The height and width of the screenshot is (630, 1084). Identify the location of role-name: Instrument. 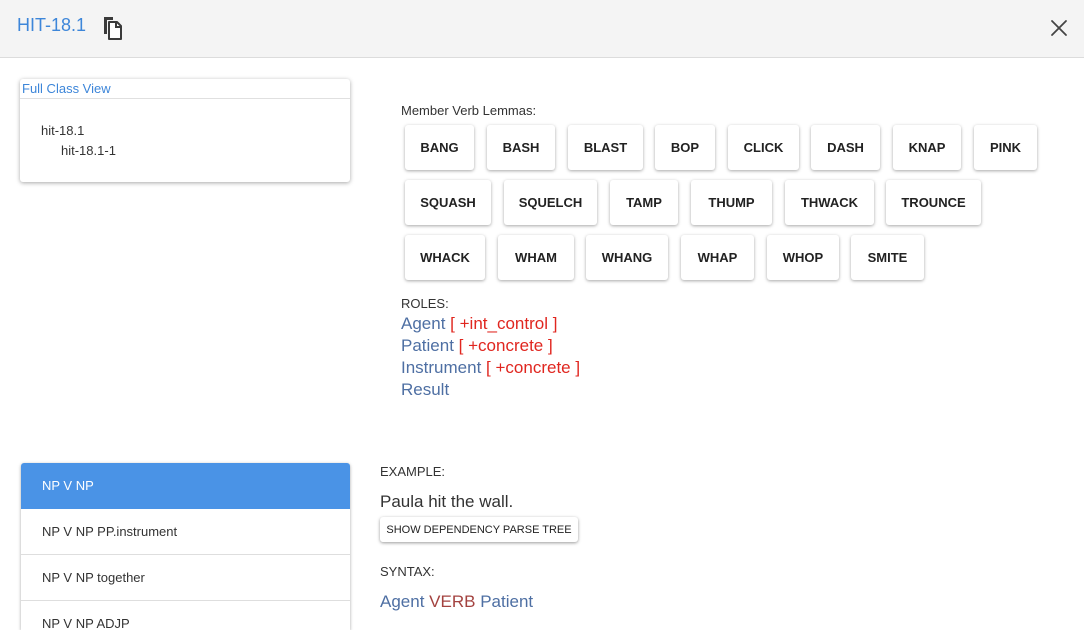
(441, 367).